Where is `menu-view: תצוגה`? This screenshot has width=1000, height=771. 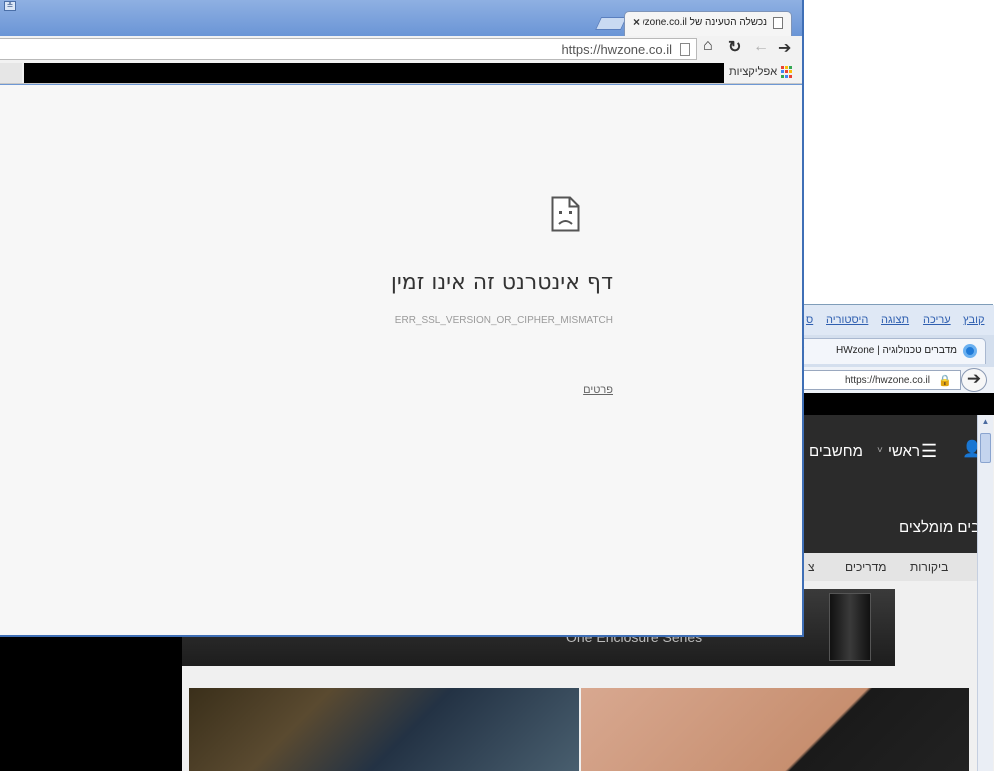 menu-view: תצוגה is located at coordinates (895, 320).